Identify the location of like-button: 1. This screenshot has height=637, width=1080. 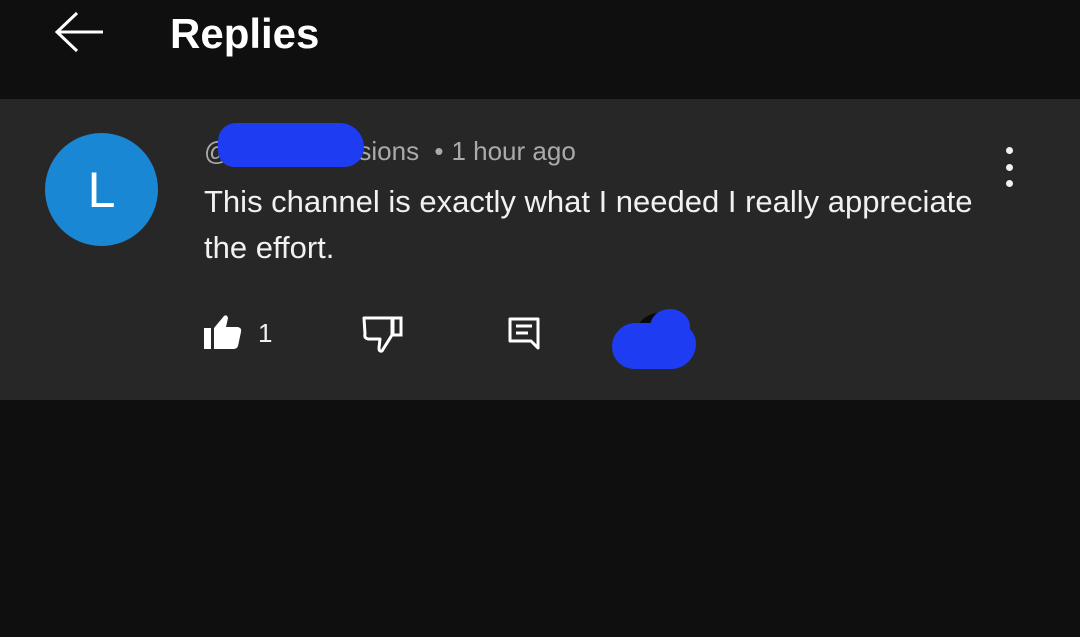
(236, 333).